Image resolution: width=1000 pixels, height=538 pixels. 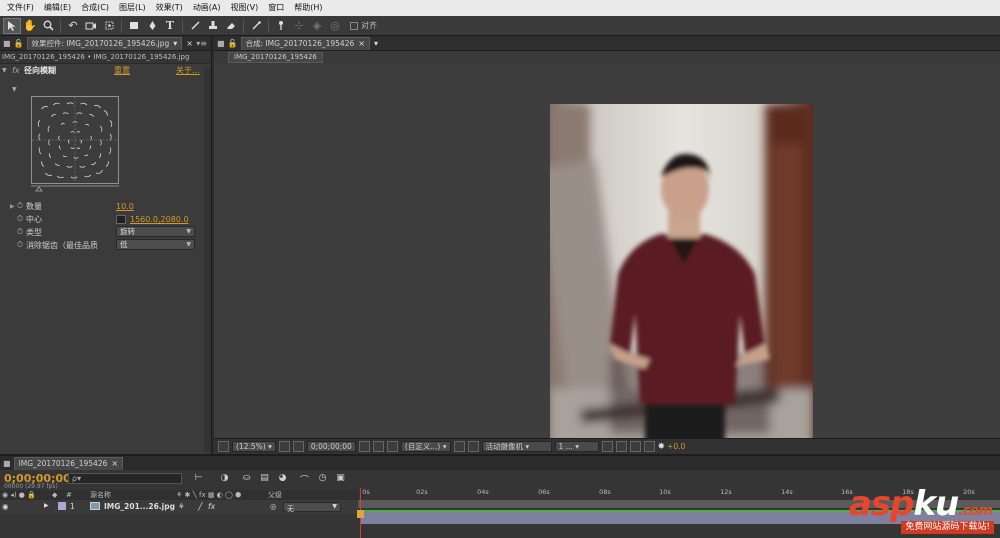 I want to click on rotate-tool-icon: ↶, so click(x=73, y=26).